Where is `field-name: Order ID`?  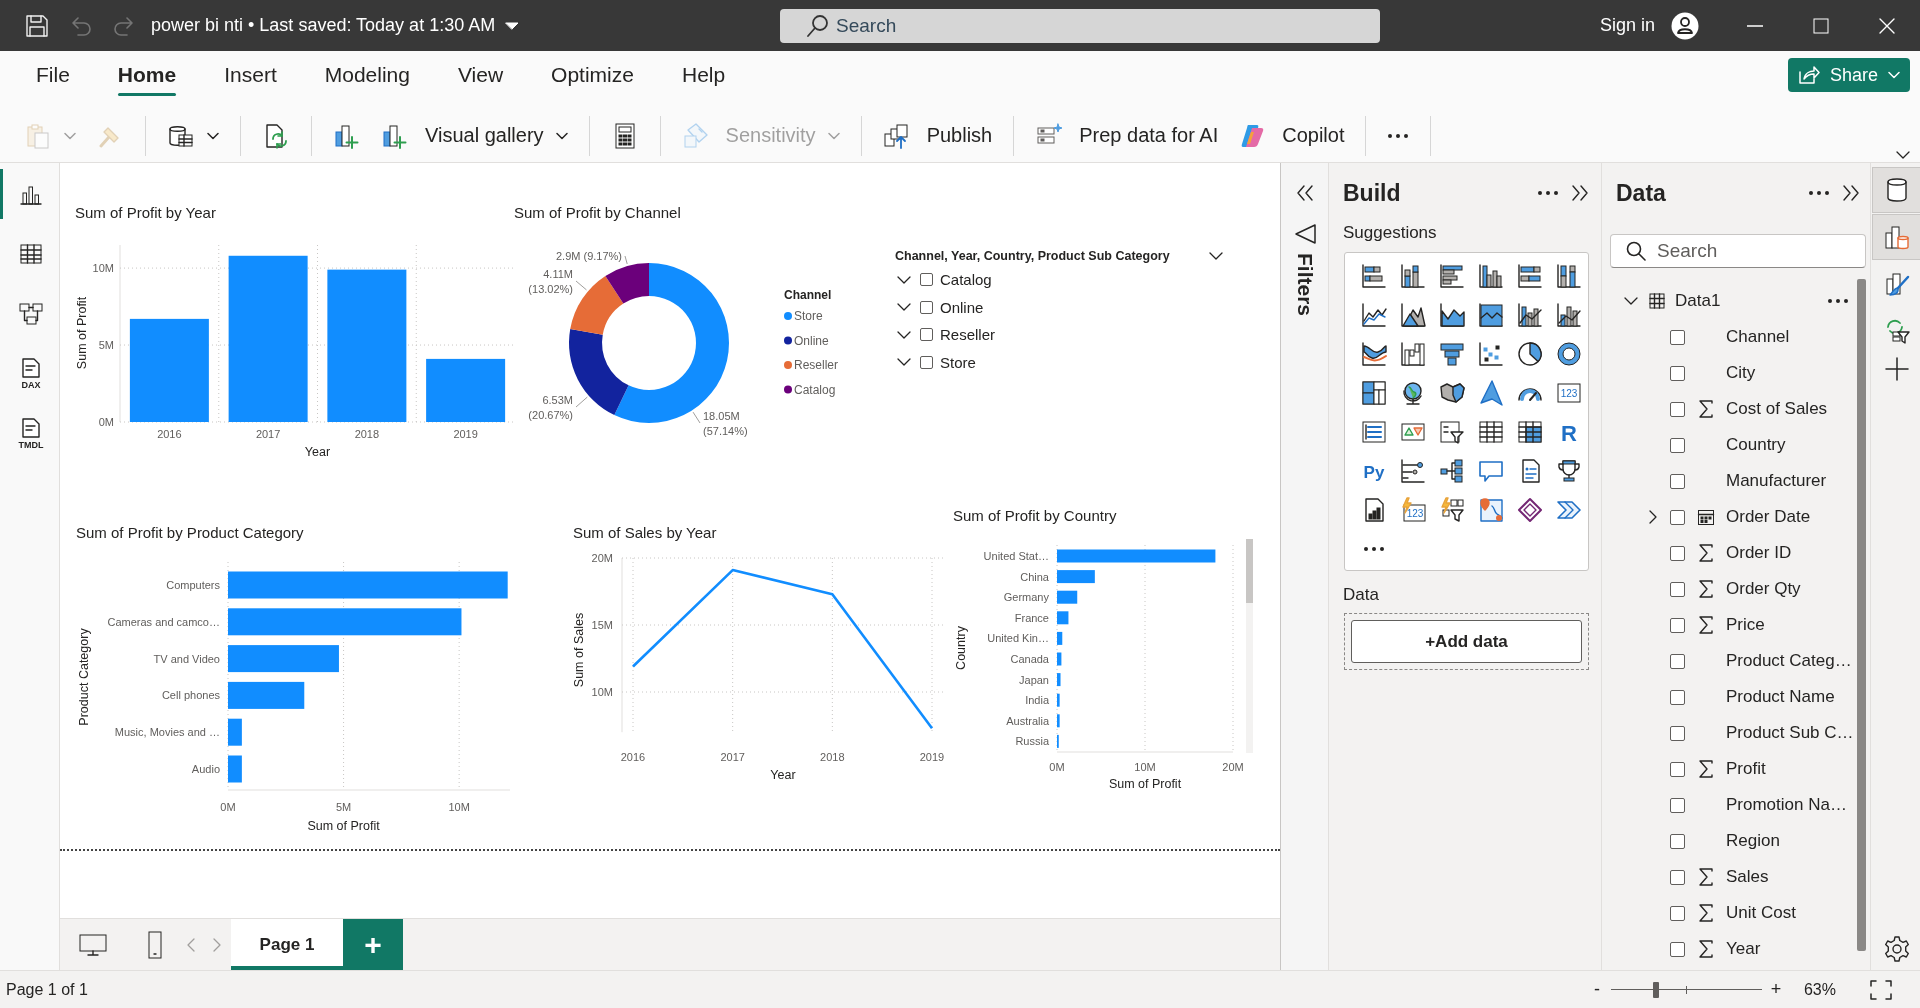 field-name: Order ID is located at coordinates (1759, 553).